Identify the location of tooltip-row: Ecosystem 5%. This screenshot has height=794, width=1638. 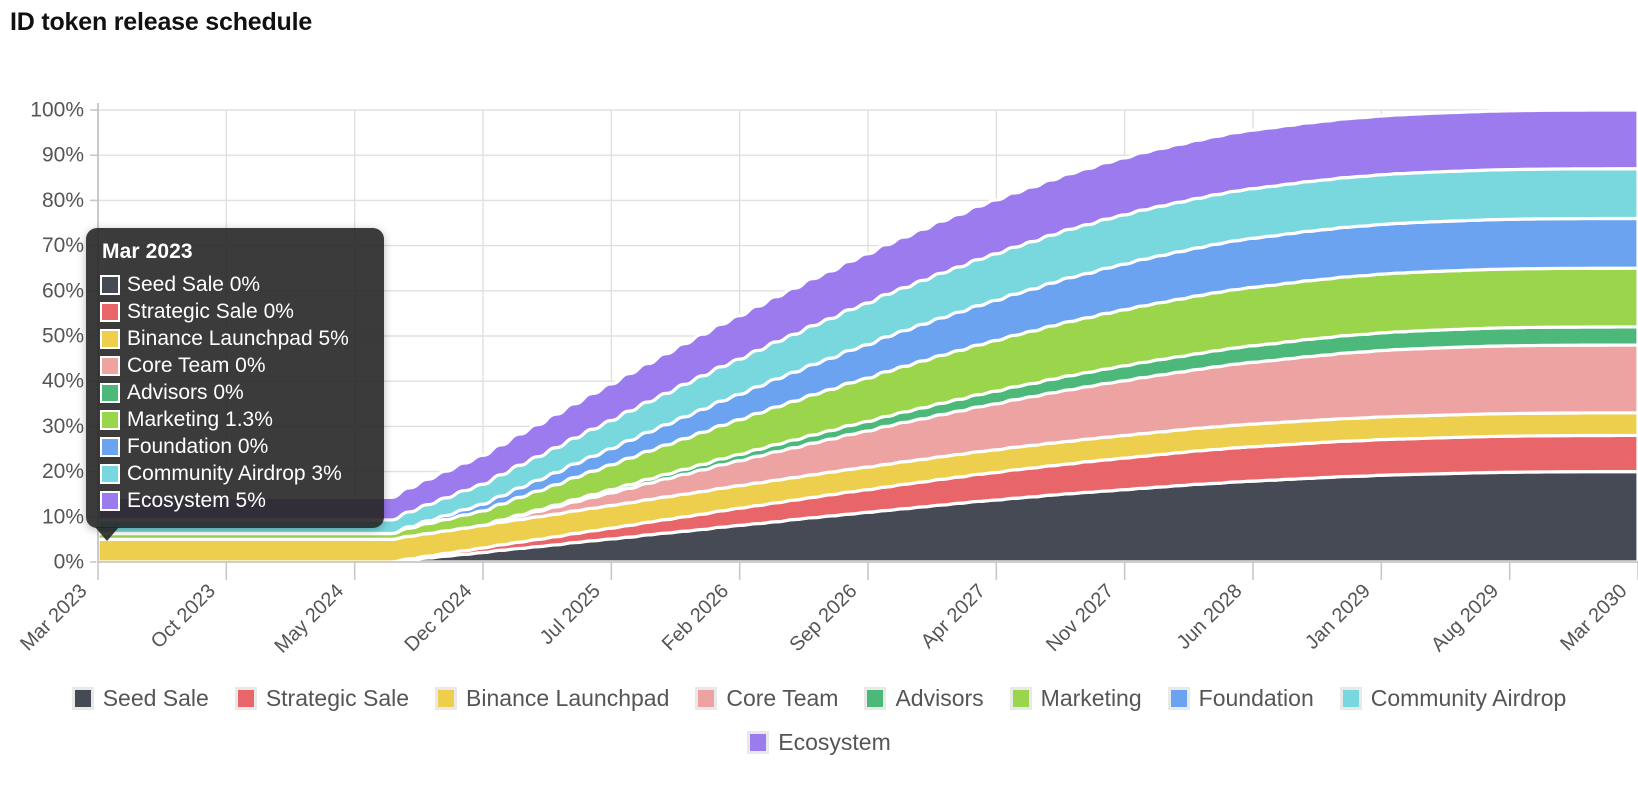
(235, 500).